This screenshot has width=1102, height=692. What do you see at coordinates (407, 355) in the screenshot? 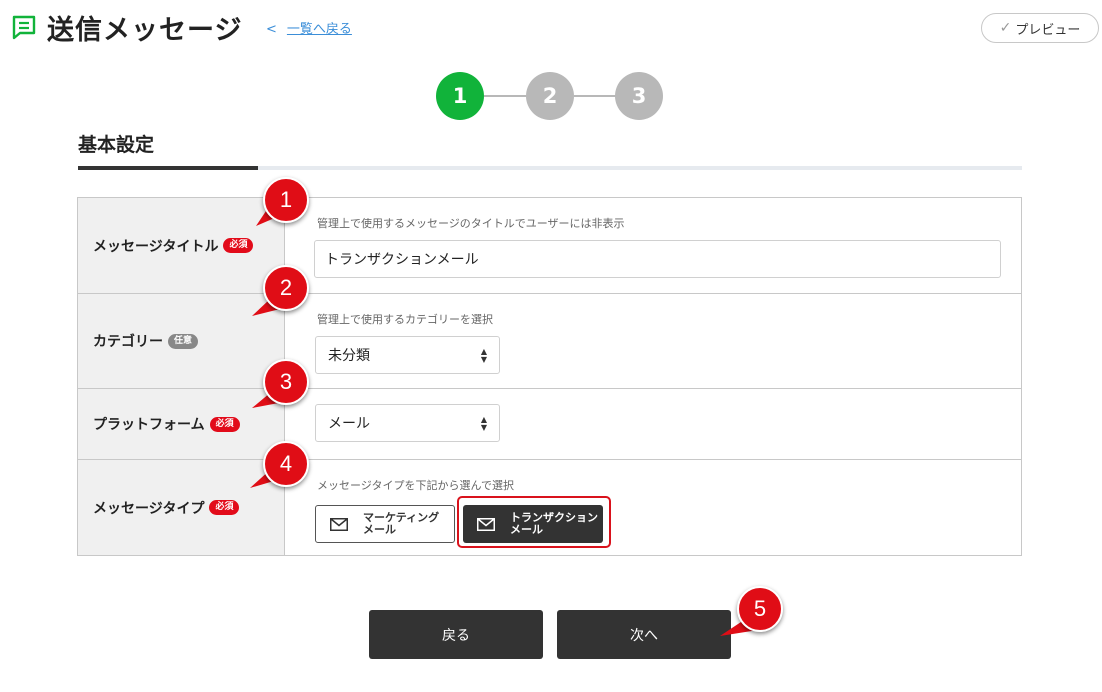
I see `category-select: 未分類 ▲ ▼` at bounding box center [407, 355].